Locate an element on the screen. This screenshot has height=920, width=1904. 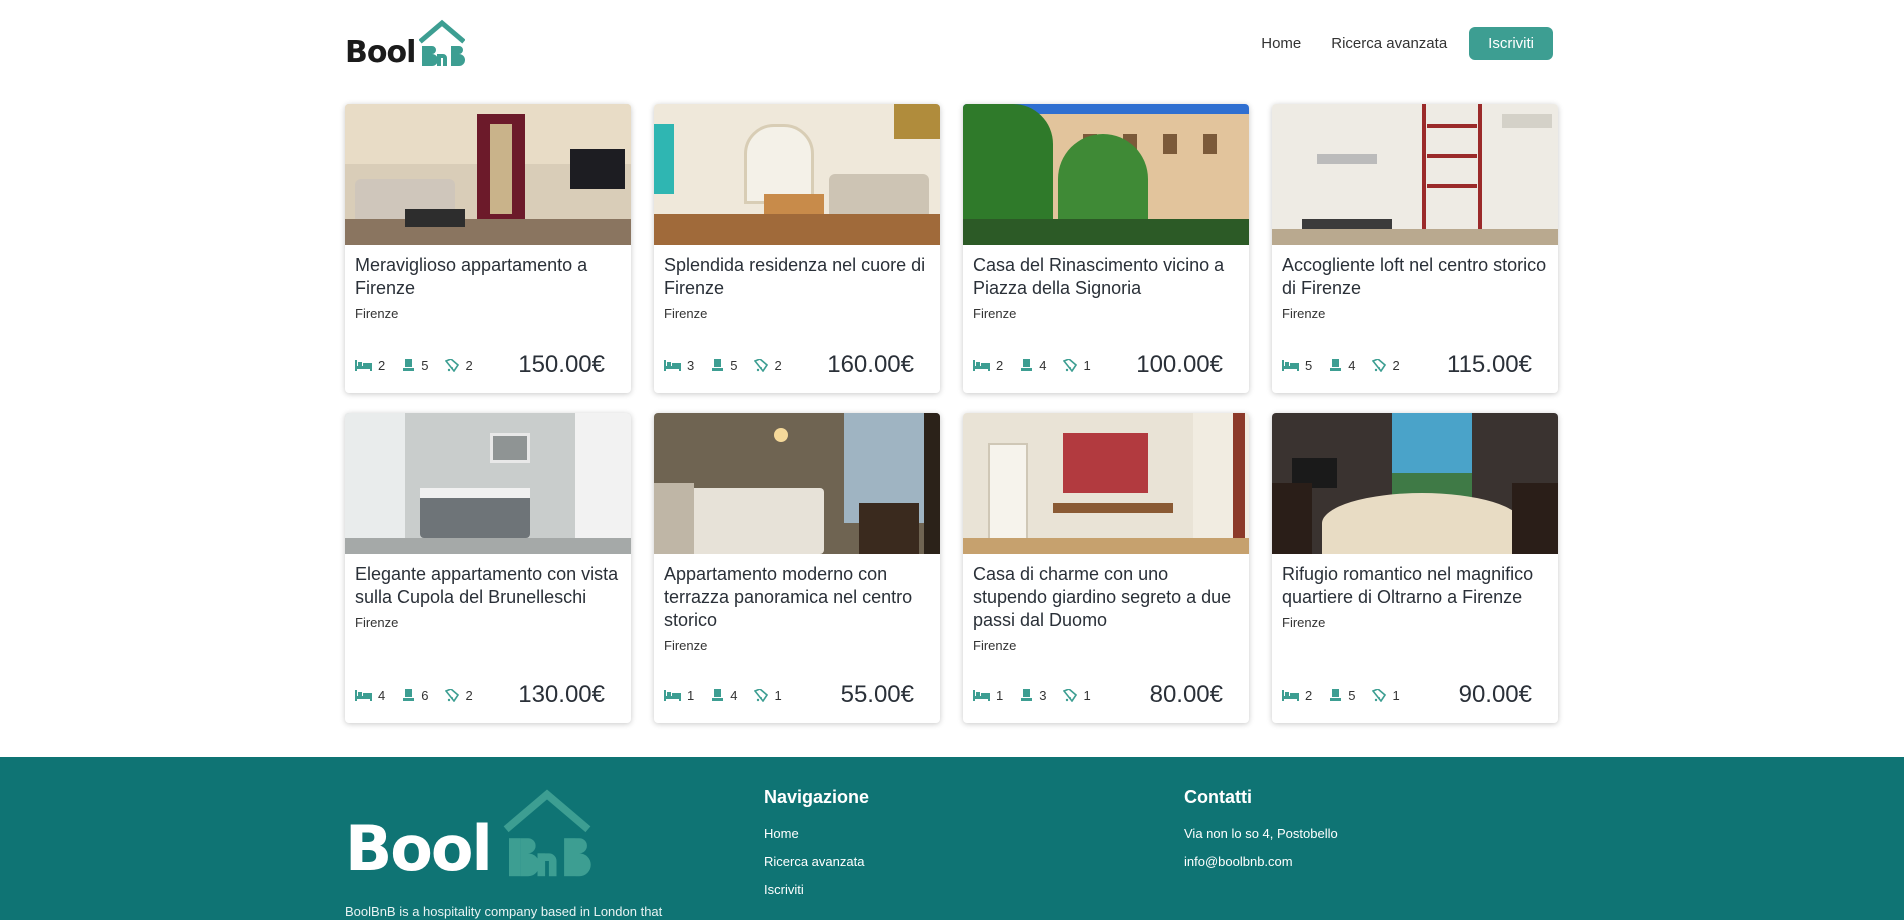
main-nav: Home Ricerca avanzata Iscriviti is located at coordinates (1392, 43).